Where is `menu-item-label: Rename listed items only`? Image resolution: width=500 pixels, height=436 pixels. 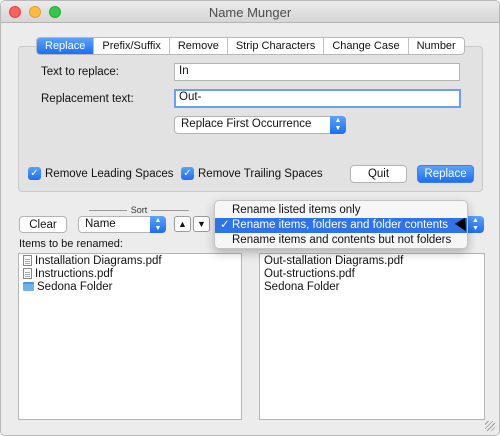
menu-item-label: Rename listed items only is located at coordinates (296, 210).